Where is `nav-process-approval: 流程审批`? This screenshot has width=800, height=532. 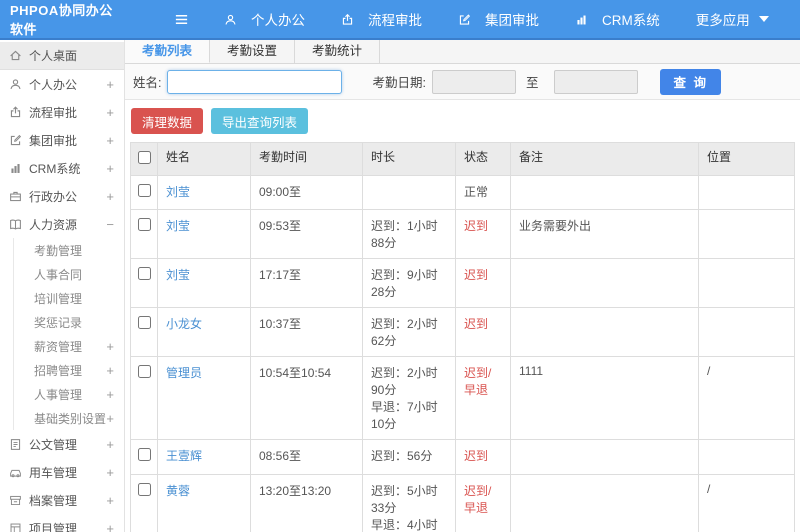
nav-process-approval: 流程审批 is located at coordinates (381, 19).